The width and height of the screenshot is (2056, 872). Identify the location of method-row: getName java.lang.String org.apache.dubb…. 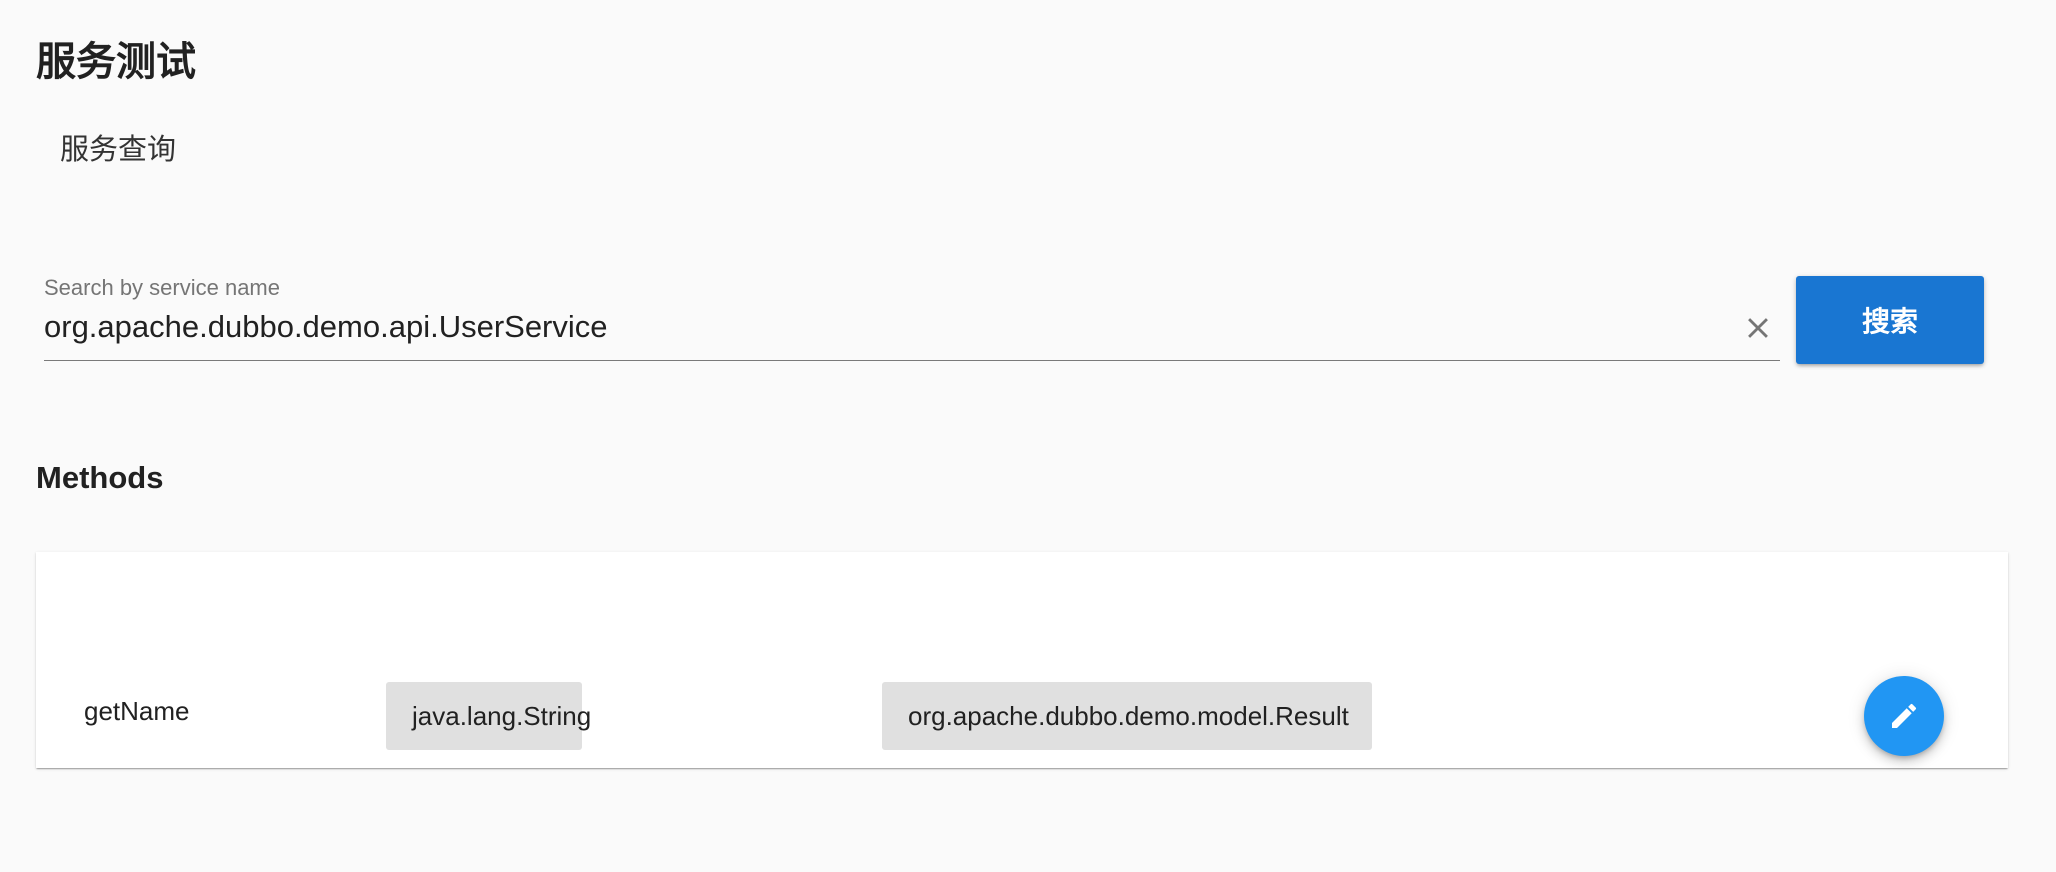
(1022, 712).